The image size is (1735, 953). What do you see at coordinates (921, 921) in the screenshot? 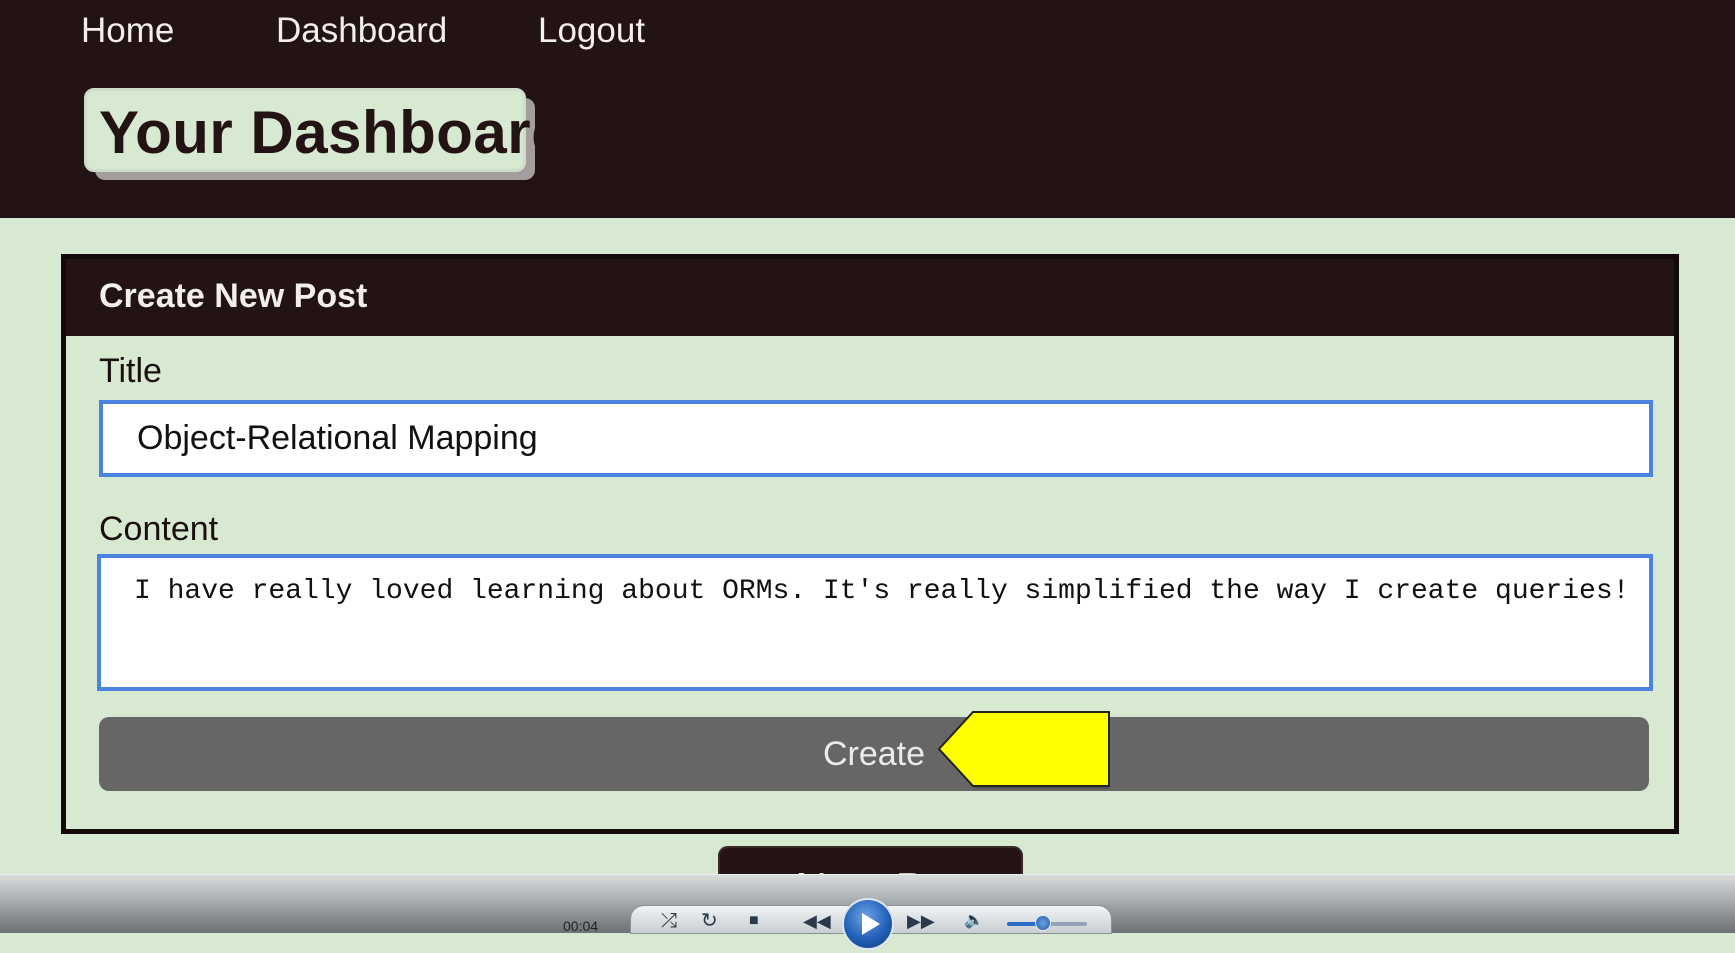
I see `next-icon: ▶▶` at bounding box center [921, 921].